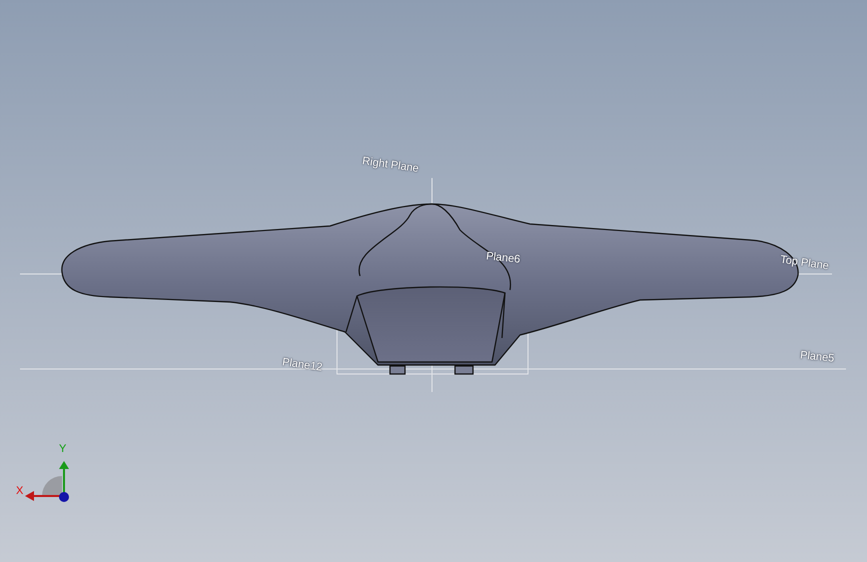  I want to click on plane-label: Right Plane, so click(391, 165).